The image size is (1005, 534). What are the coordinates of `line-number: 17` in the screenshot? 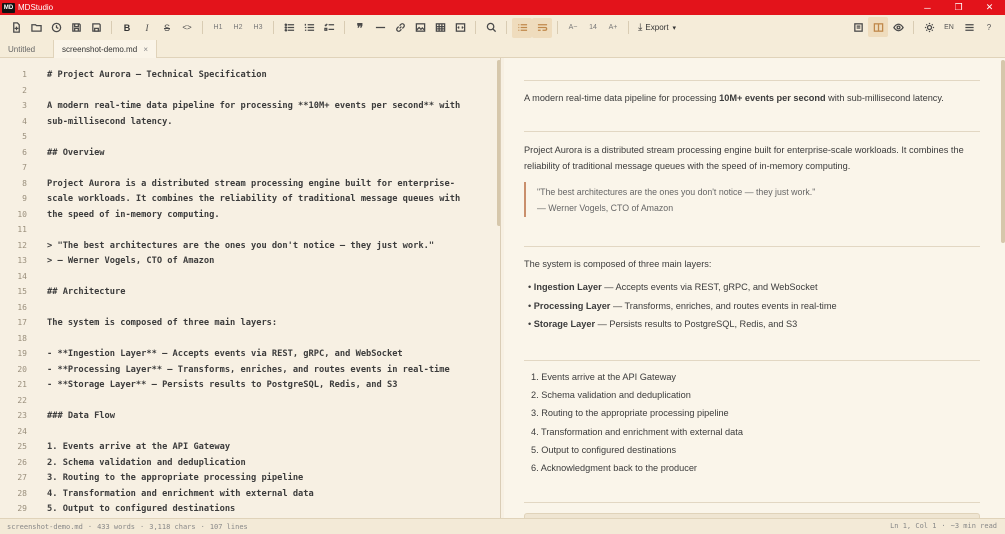 It's located at (22, 322).